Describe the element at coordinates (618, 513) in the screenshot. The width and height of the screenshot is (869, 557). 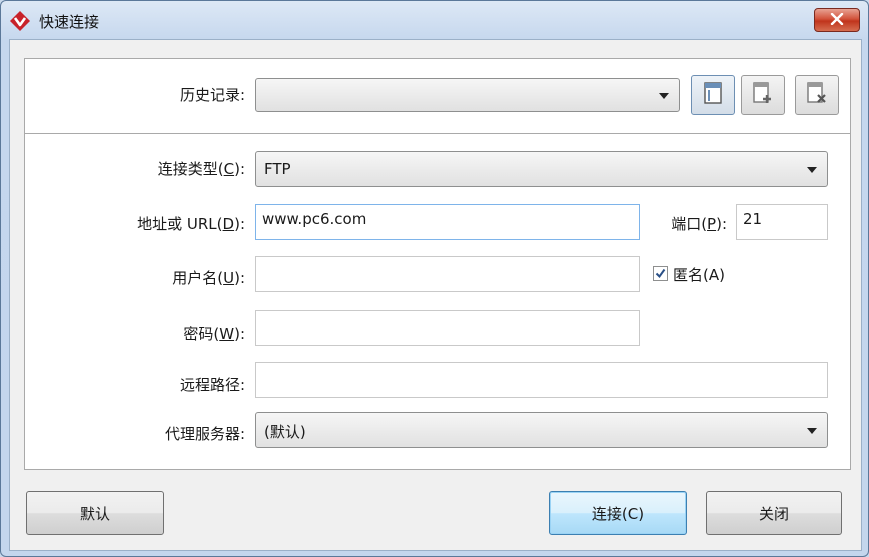
I see `connect-button: 连接(C)` at that location.